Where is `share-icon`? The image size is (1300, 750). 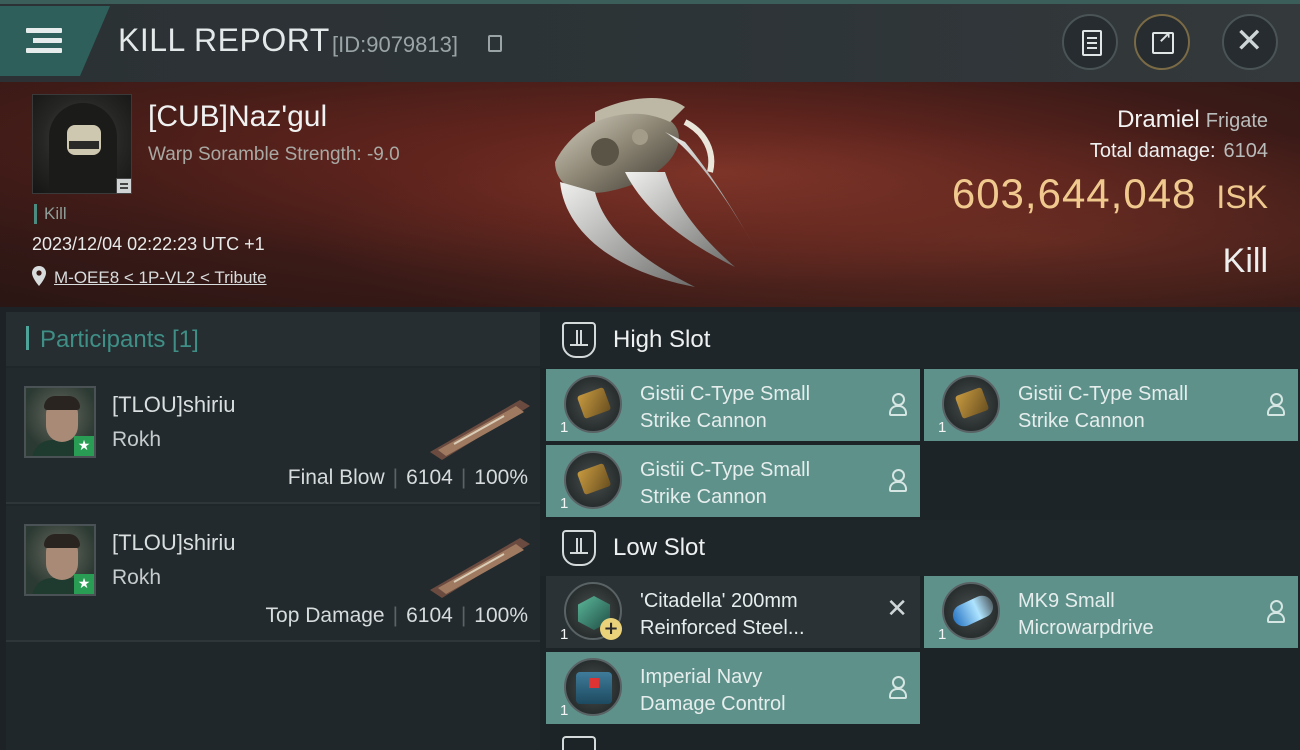 share-icon is located at coordinates (1163, 41).